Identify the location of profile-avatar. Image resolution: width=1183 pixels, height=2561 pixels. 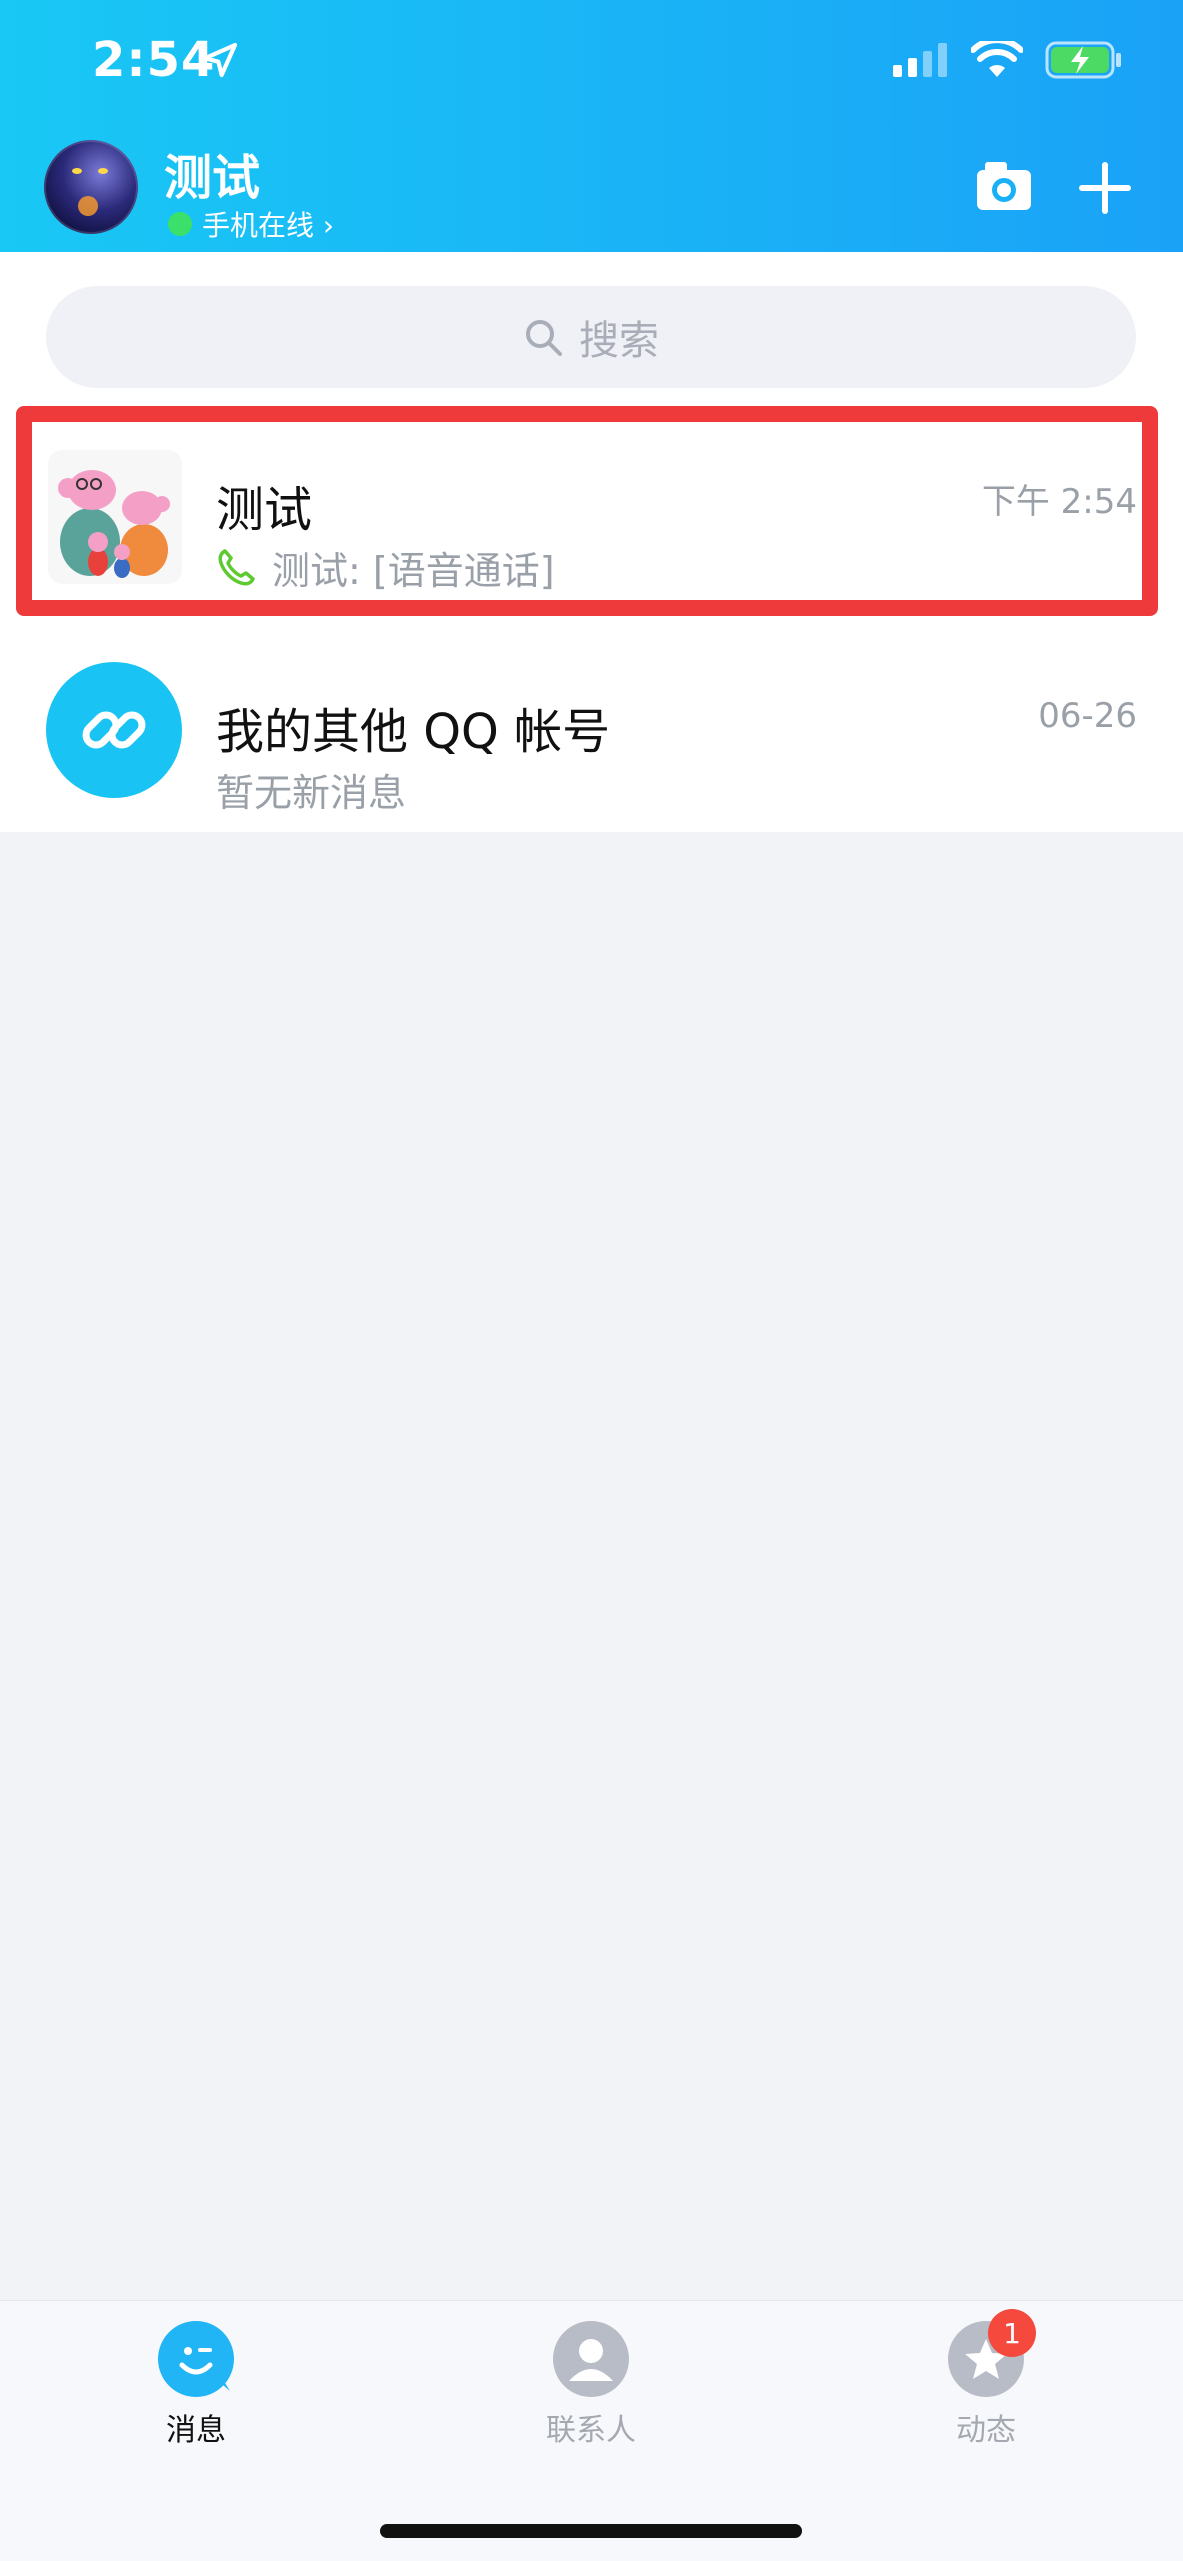
(91, 187).